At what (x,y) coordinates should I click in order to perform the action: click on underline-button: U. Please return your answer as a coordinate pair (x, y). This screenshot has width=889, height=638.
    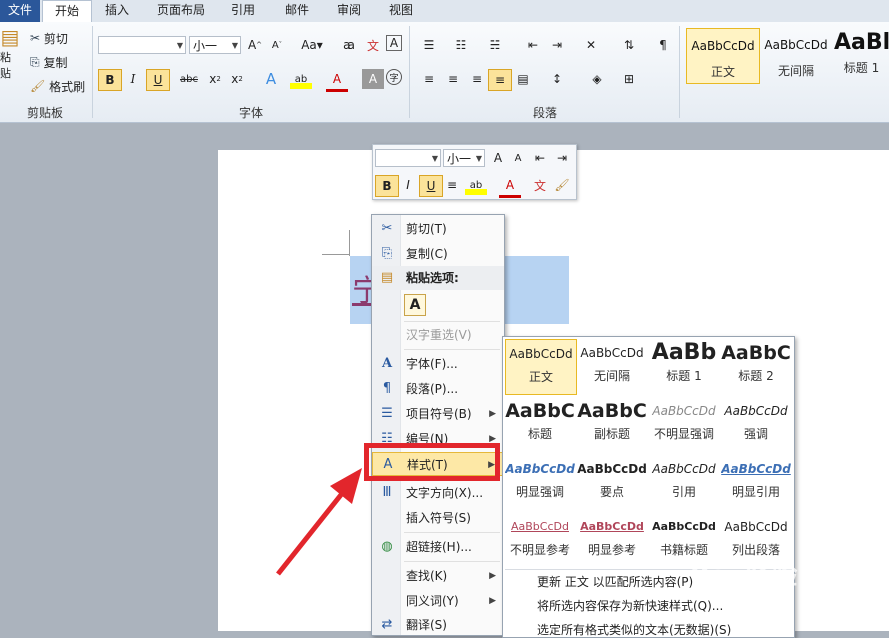
    Looking at the image, I should click on (158, 80).